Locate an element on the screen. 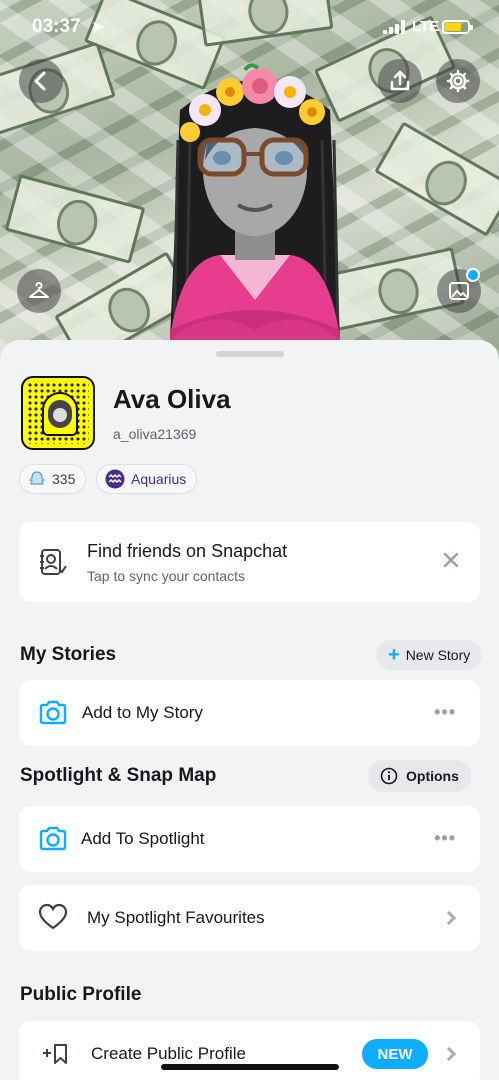 Image resolution: width=499 pixels, height=1080 pixels. find-friends-title: Find friends on Snapchat is located at coordinates (187, 551).